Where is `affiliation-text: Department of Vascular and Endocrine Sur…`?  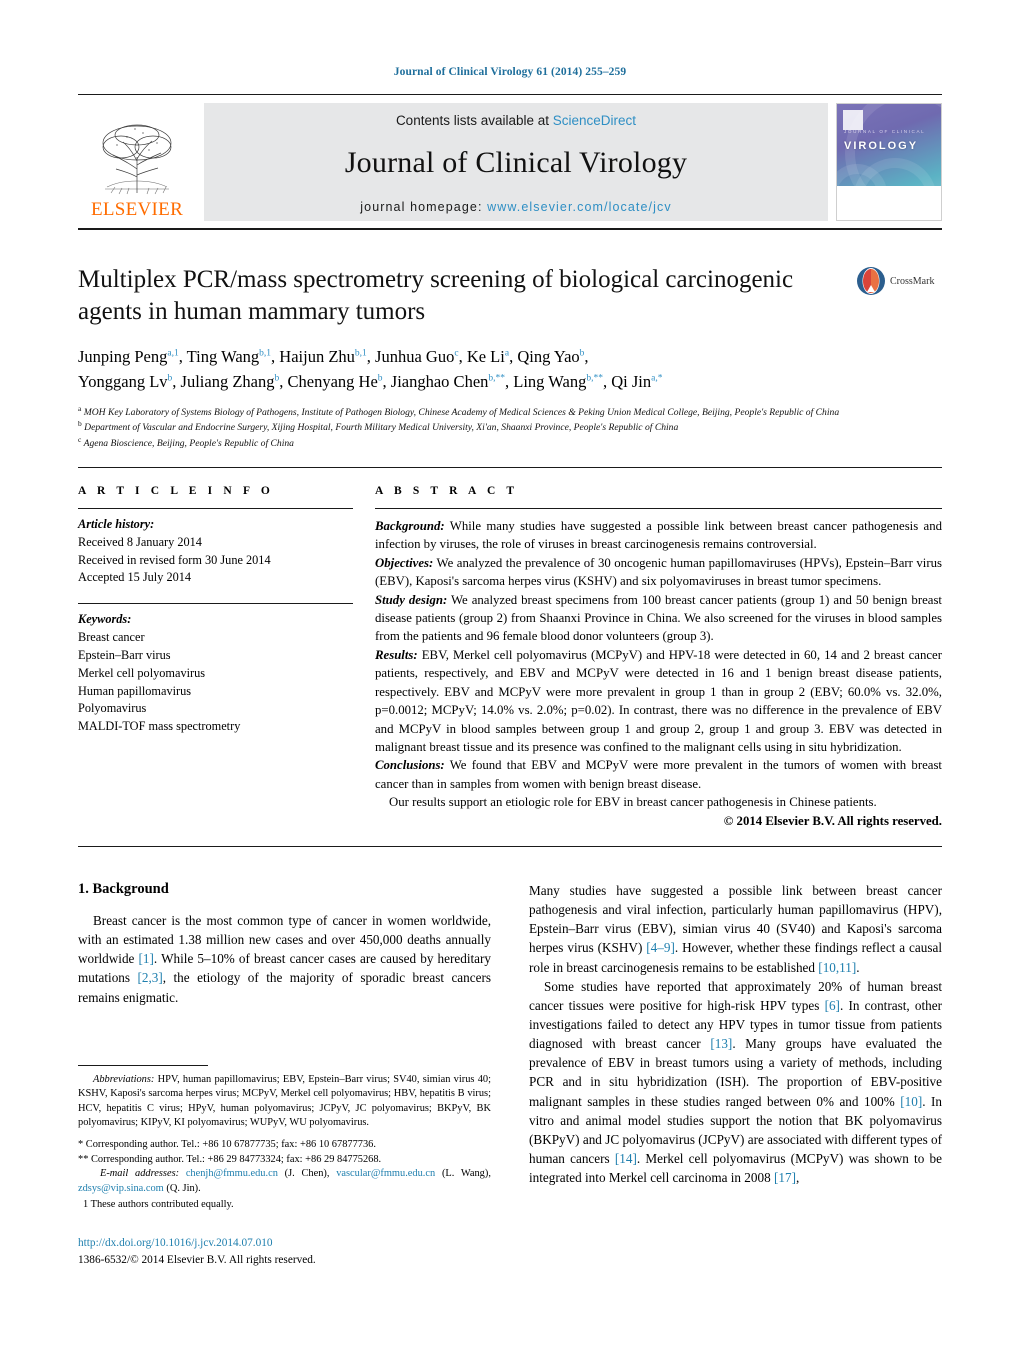
affiliation-text: Department of Vascular and Endocrine Sur… is located at coordinates (381, 428).